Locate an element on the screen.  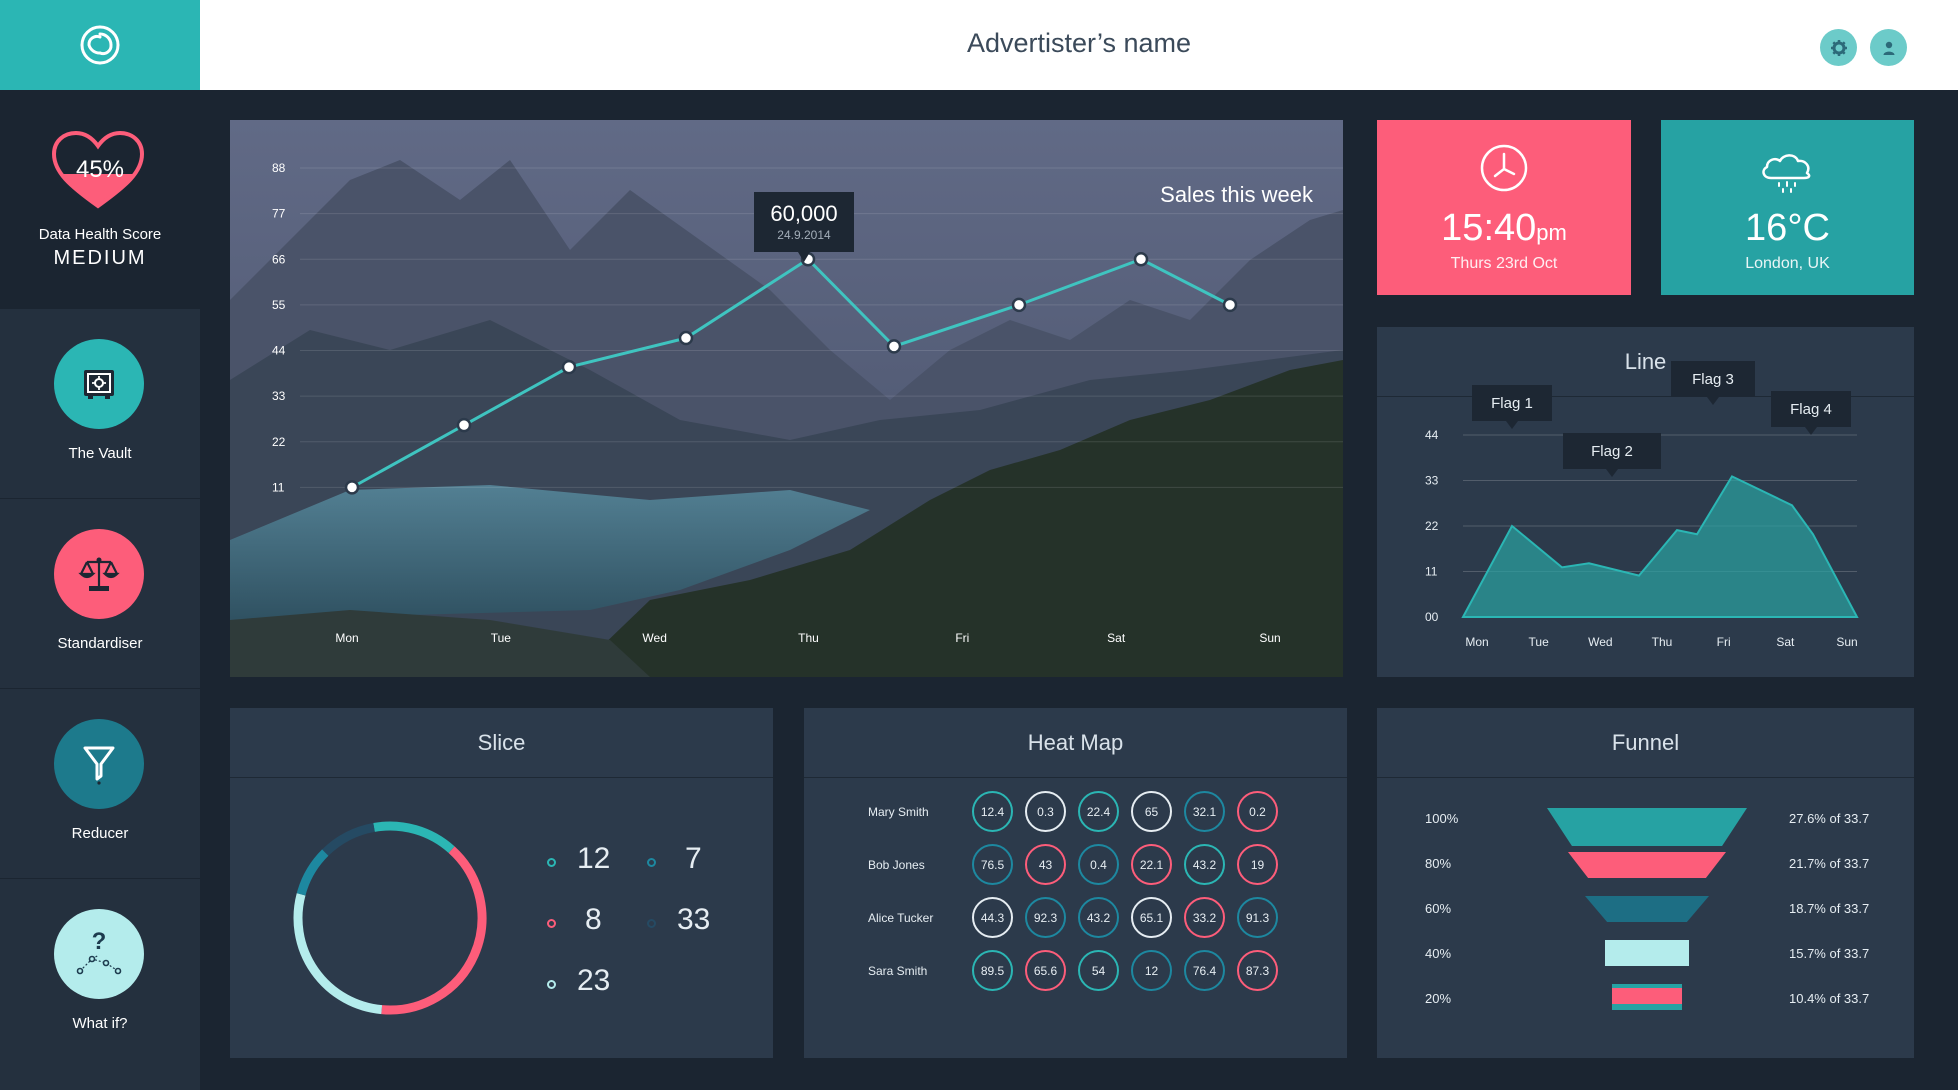
x-tick-label: Sun is located at coordinates (1269, 638).